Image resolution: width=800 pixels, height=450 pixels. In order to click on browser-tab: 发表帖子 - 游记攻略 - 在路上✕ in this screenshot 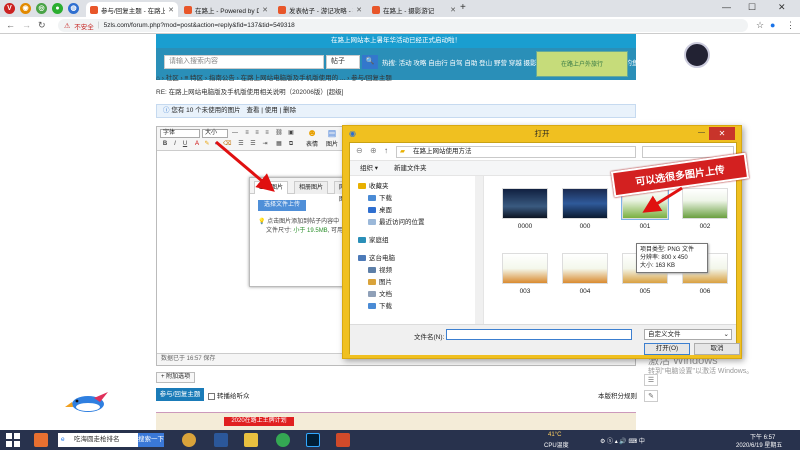, I will do `click(320, 9)`.